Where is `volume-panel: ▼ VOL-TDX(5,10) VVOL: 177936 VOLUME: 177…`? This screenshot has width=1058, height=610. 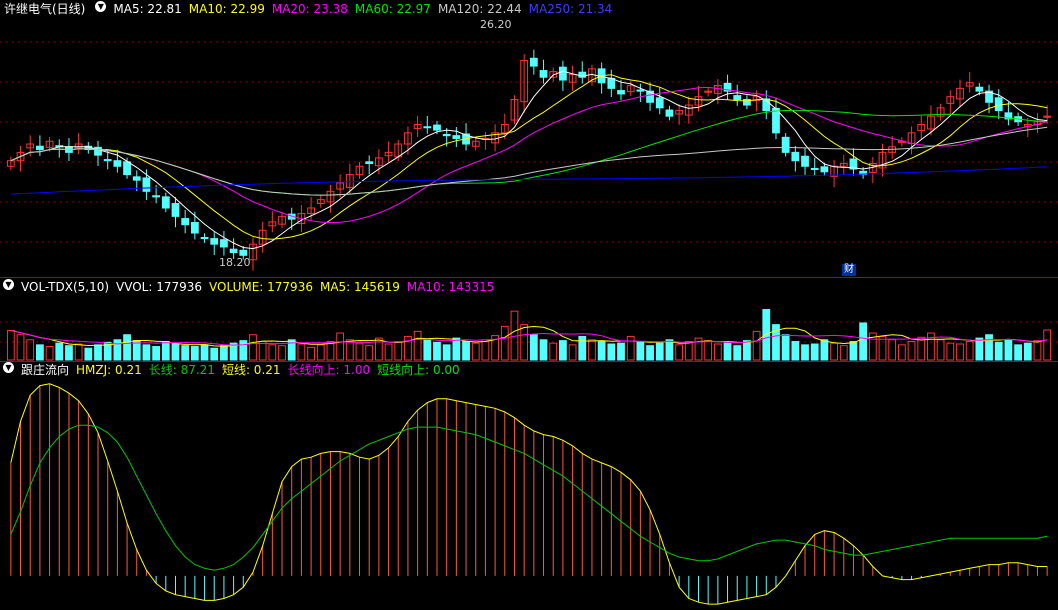
volume-panel: ▼ VOL-TDX(5,10) VVOL: 177936 VOLUME: 177… is located at coordinates (529, 320).